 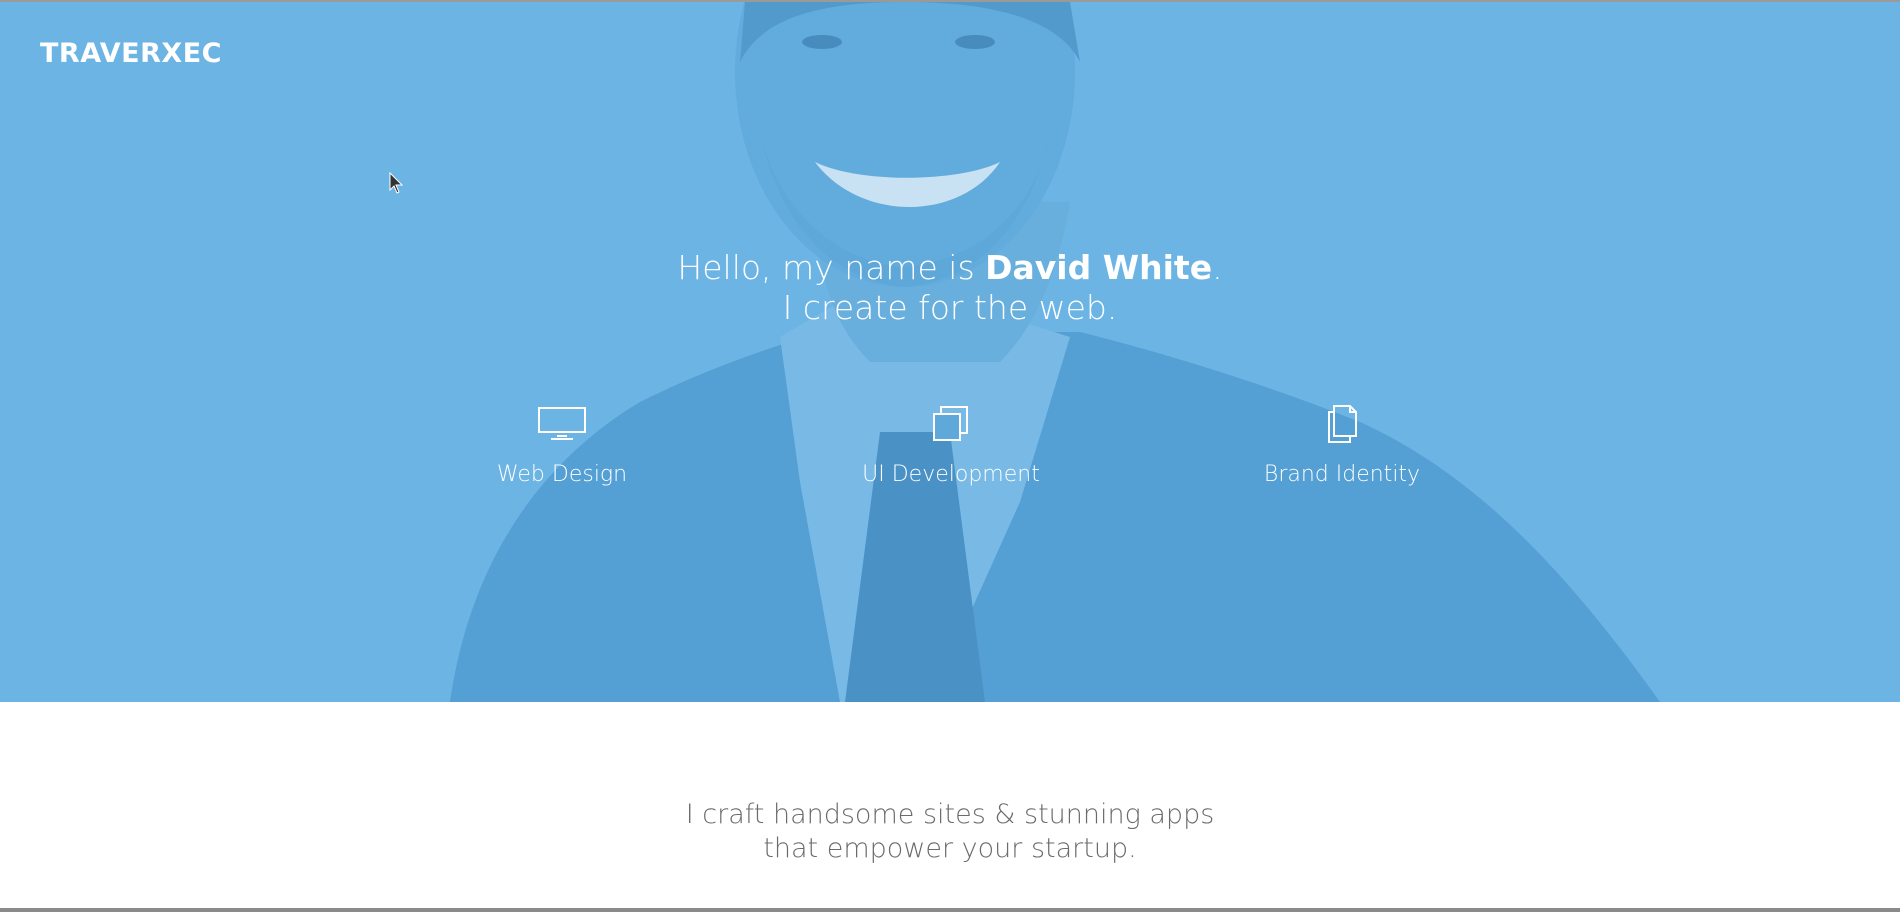 I want to click on intro-line-1: I craft handsome sites & stunning apps, so click(x=950, y=814).